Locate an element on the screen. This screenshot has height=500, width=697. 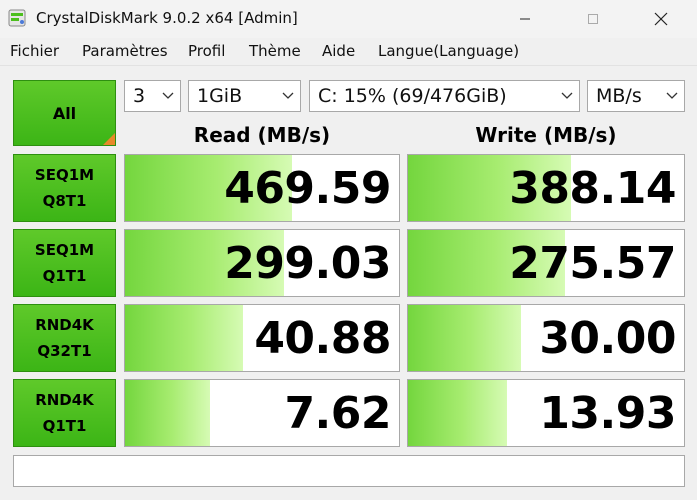
menu-theme: Thème is located at coordinates (275, 51).